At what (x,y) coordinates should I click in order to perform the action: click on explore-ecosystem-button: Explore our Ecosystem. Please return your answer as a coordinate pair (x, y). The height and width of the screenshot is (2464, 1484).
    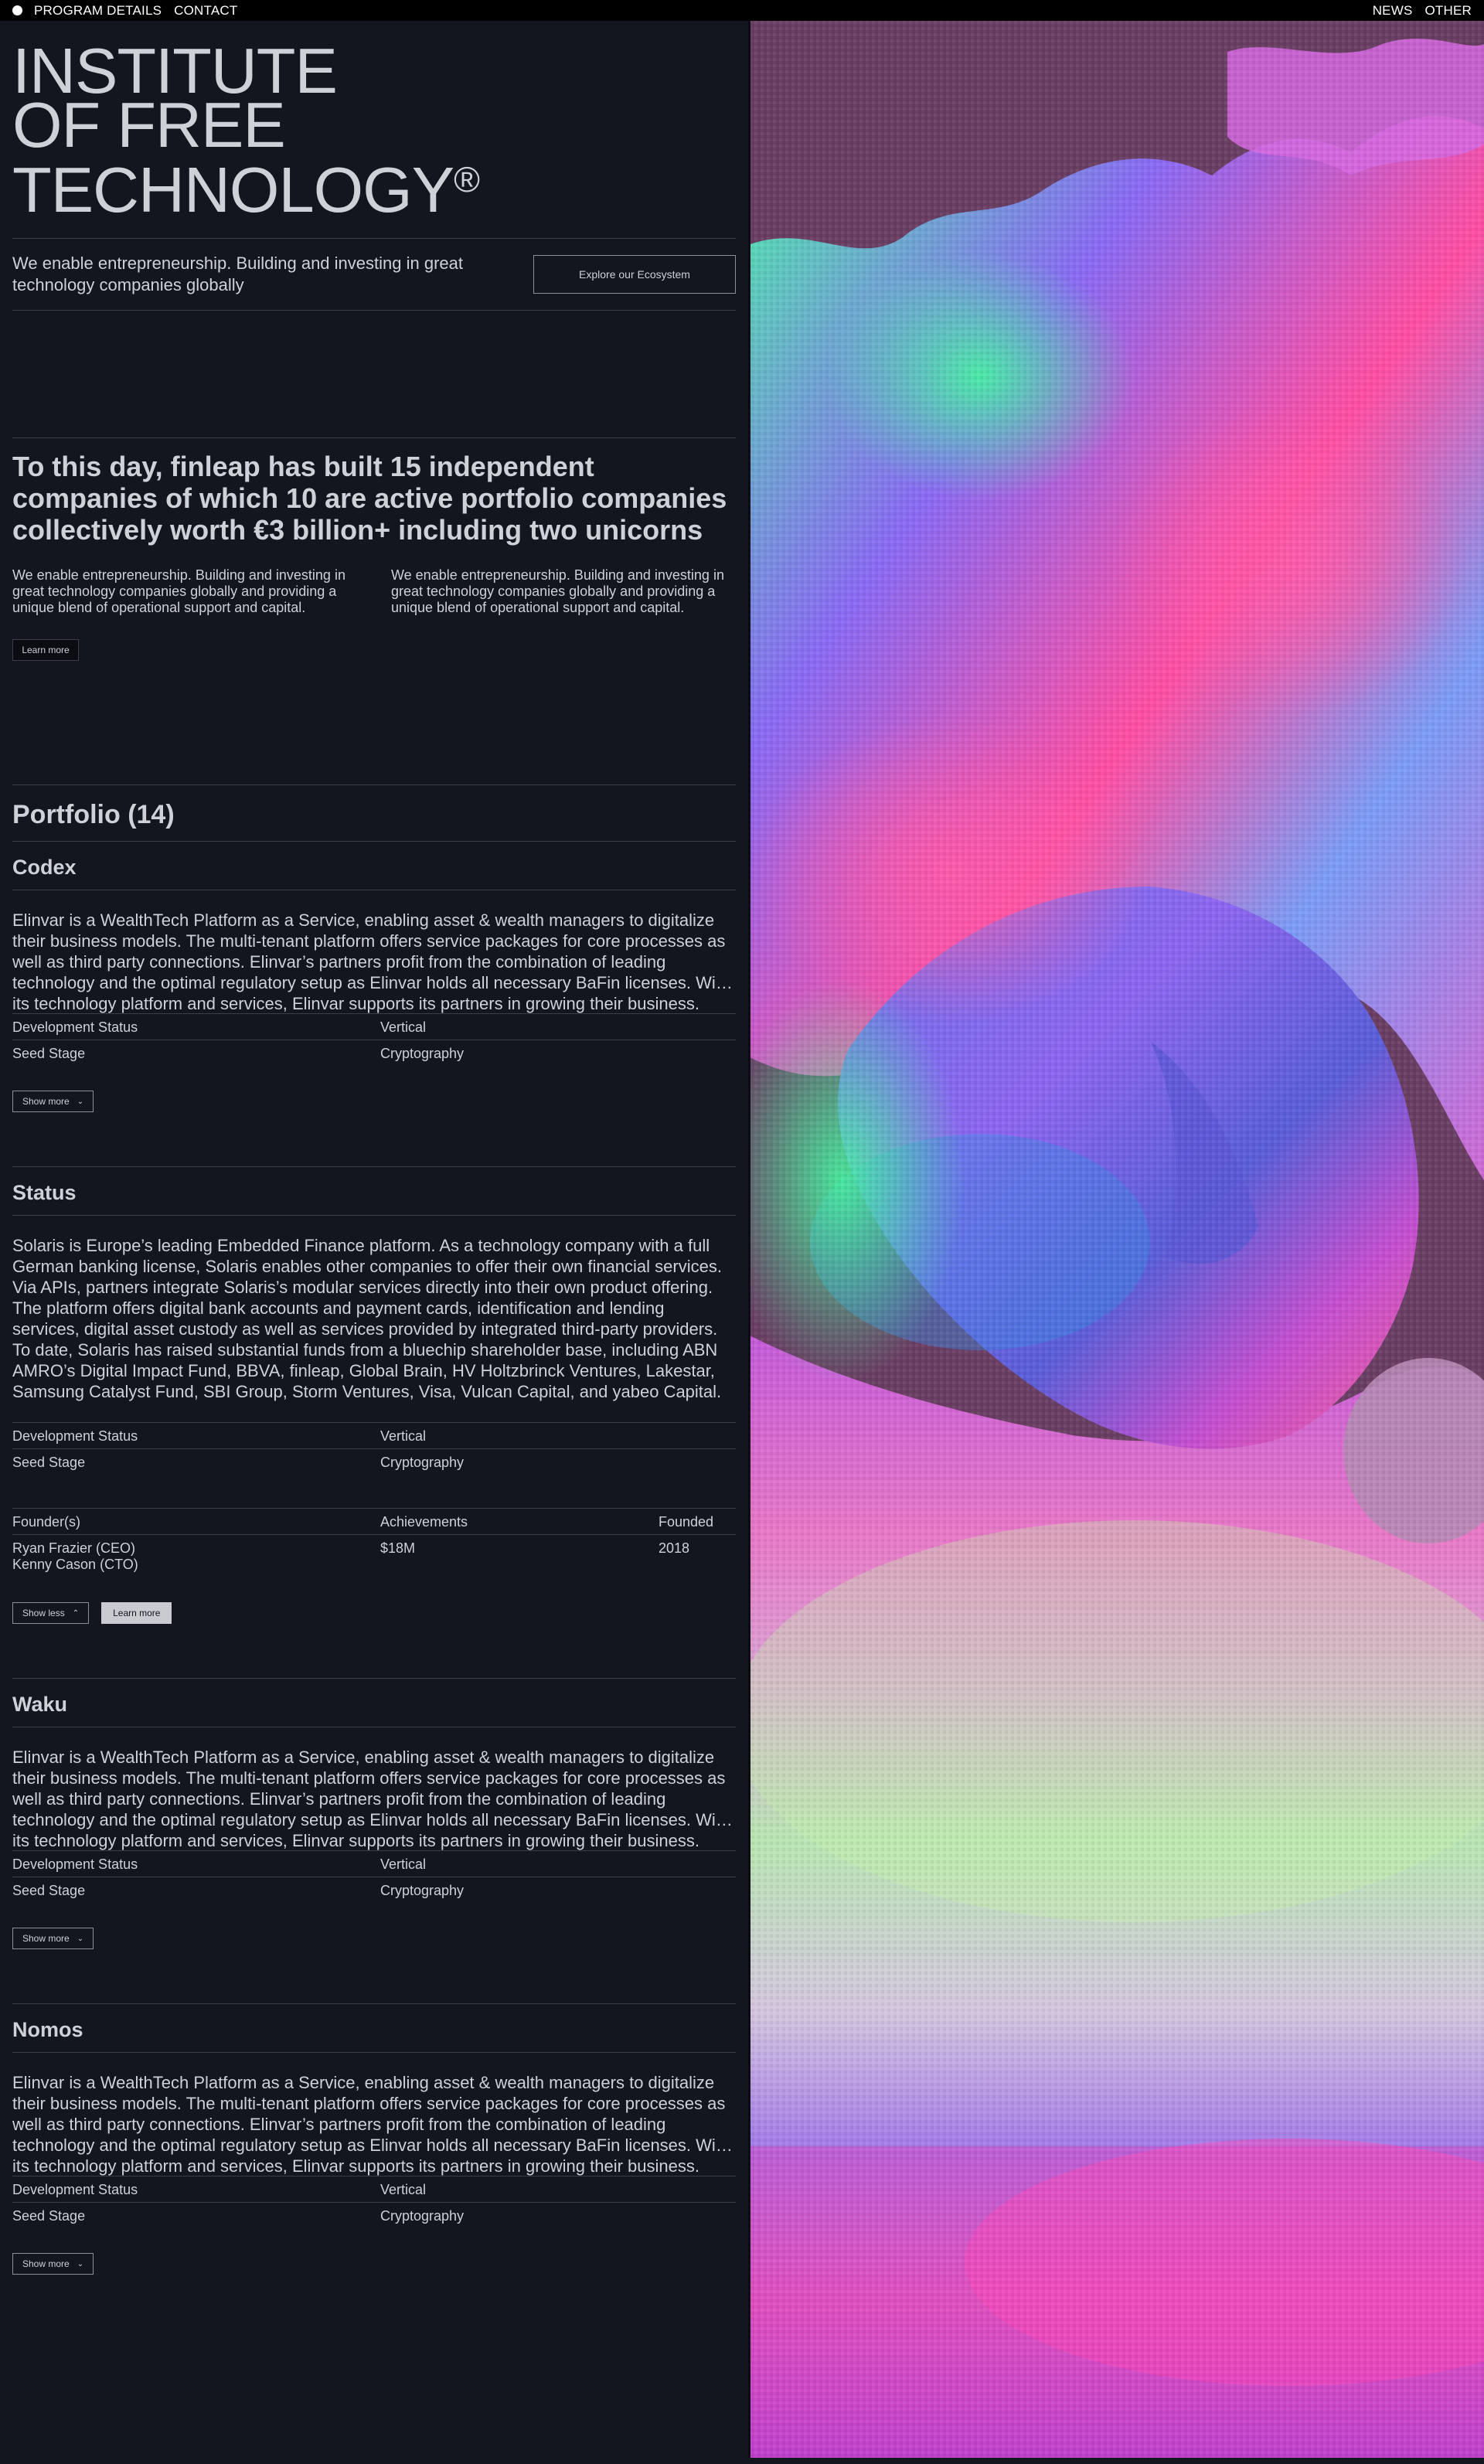
    Looking at the image, I should click on (634, 274).